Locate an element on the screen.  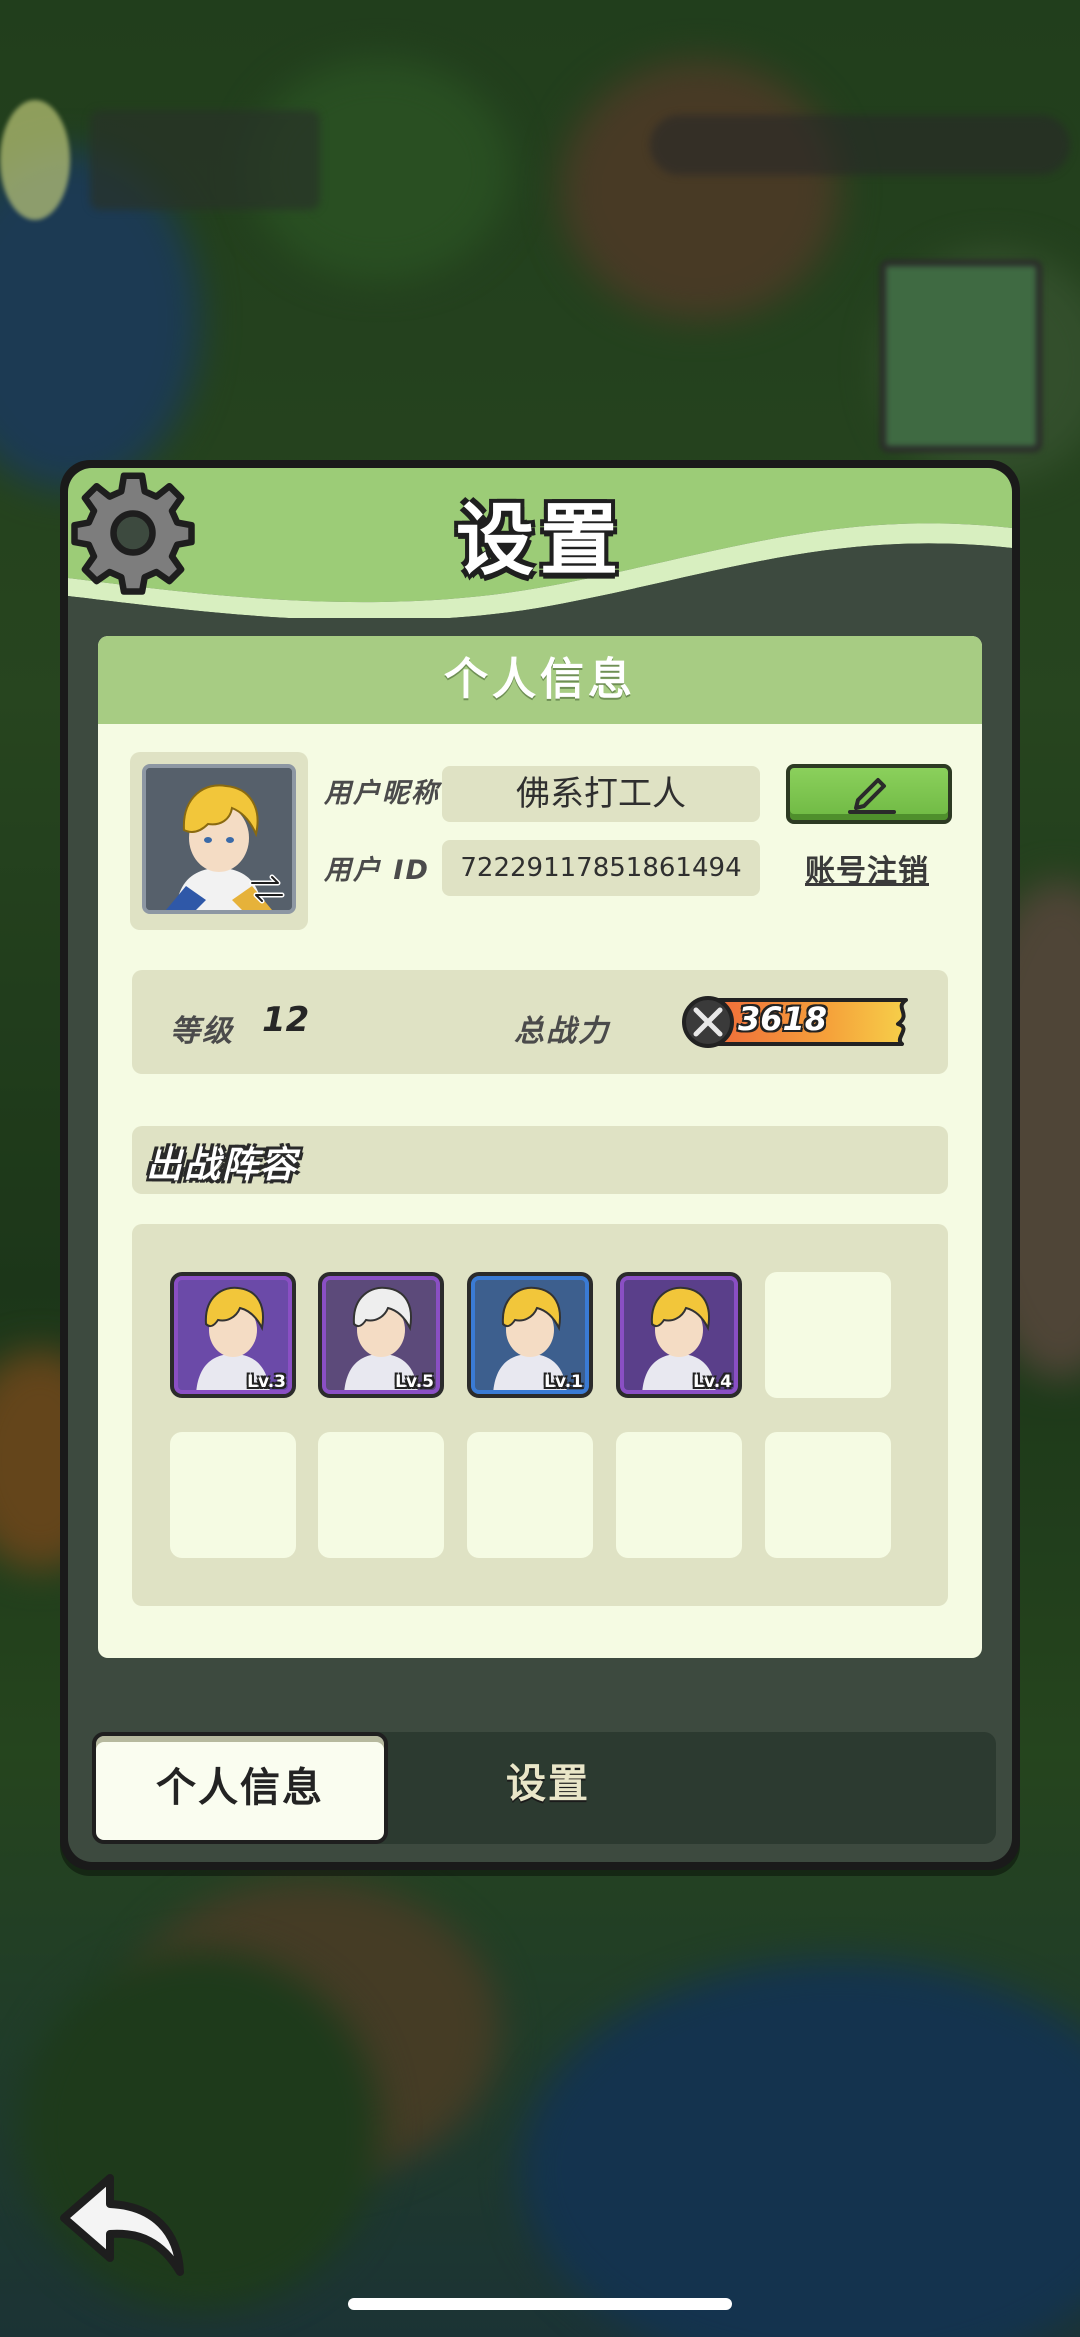
page-title: 设置 is located at coordinates (539, 541).